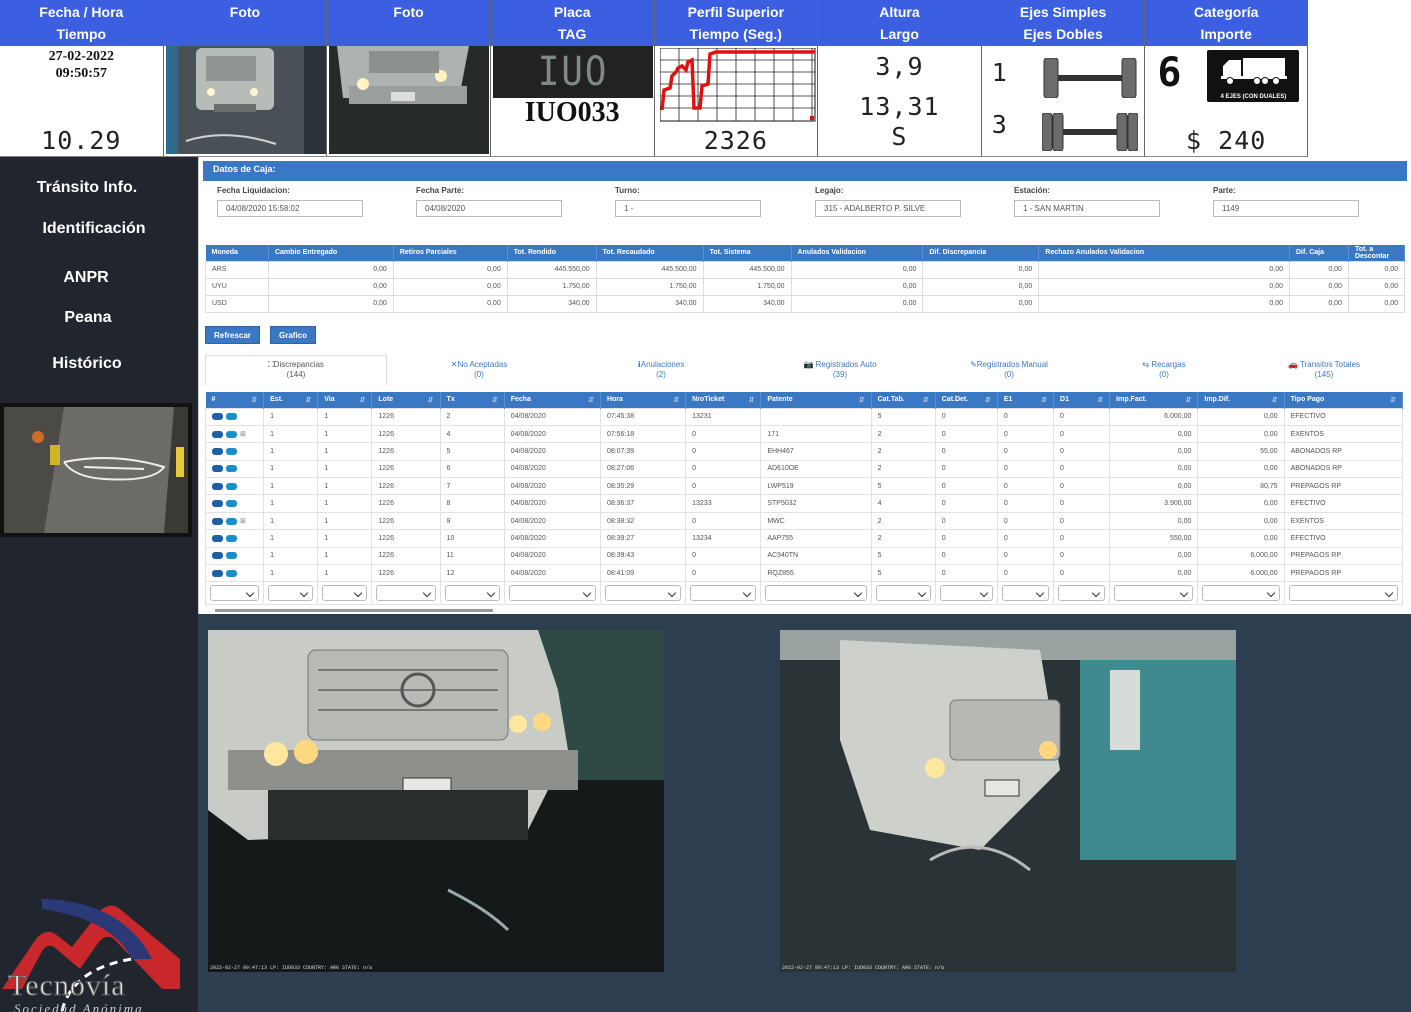 The width and height of the screenshot is (1411, 1012). What do you see at coordinates (489, 208) in the screenshot?
I see `field-input: 04/08/2020` at bounding box center [489, 208].